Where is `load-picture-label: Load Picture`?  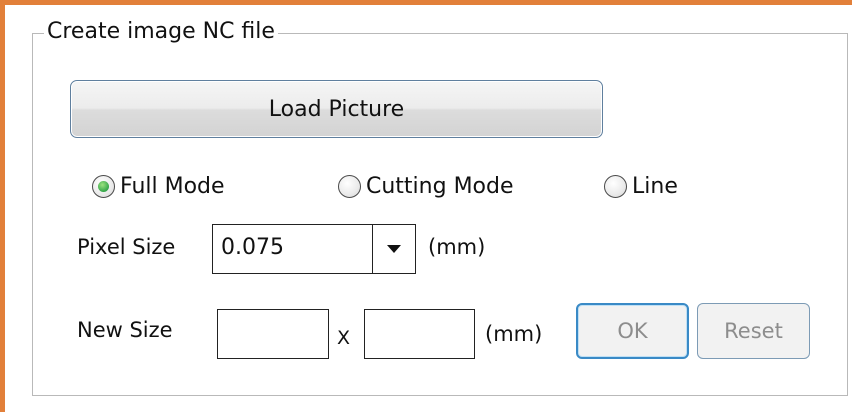 load-picture-label: Load Picture is located at coordinates (336, 109).